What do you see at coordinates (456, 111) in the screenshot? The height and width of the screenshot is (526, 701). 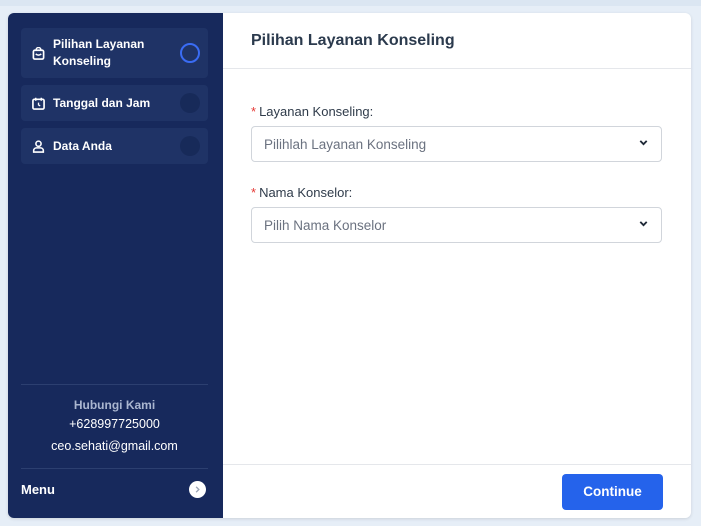 I see `field-label: * Layanan Konseling:` at bounding box center [456, 111].